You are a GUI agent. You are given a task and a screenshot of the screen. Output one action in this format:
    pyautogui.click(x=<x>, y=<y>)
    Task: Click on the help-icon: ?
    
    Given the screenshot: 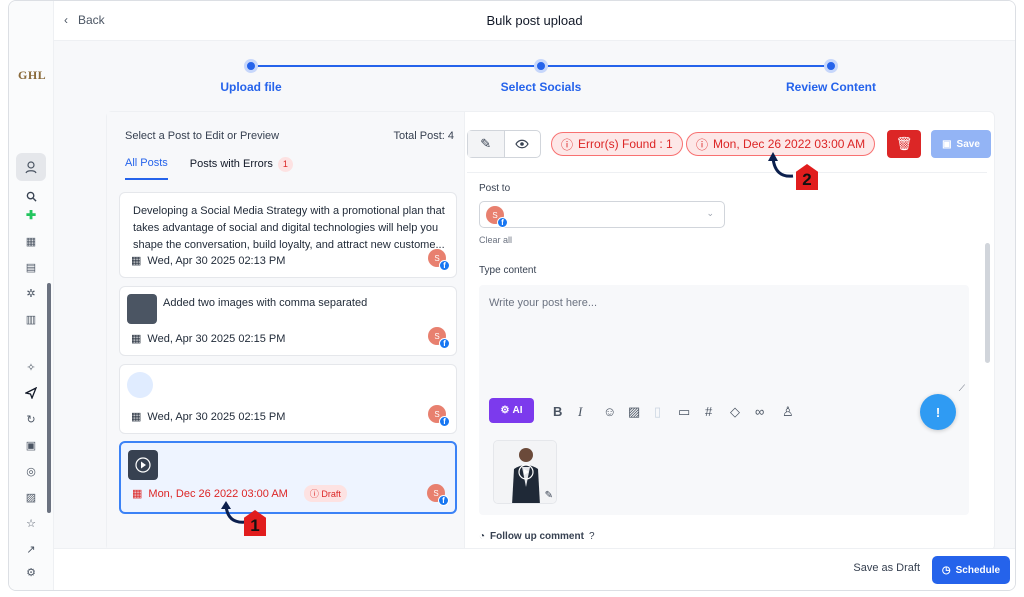 What is the action you would take?
    pyautogui.click(x=591, y=536)
    